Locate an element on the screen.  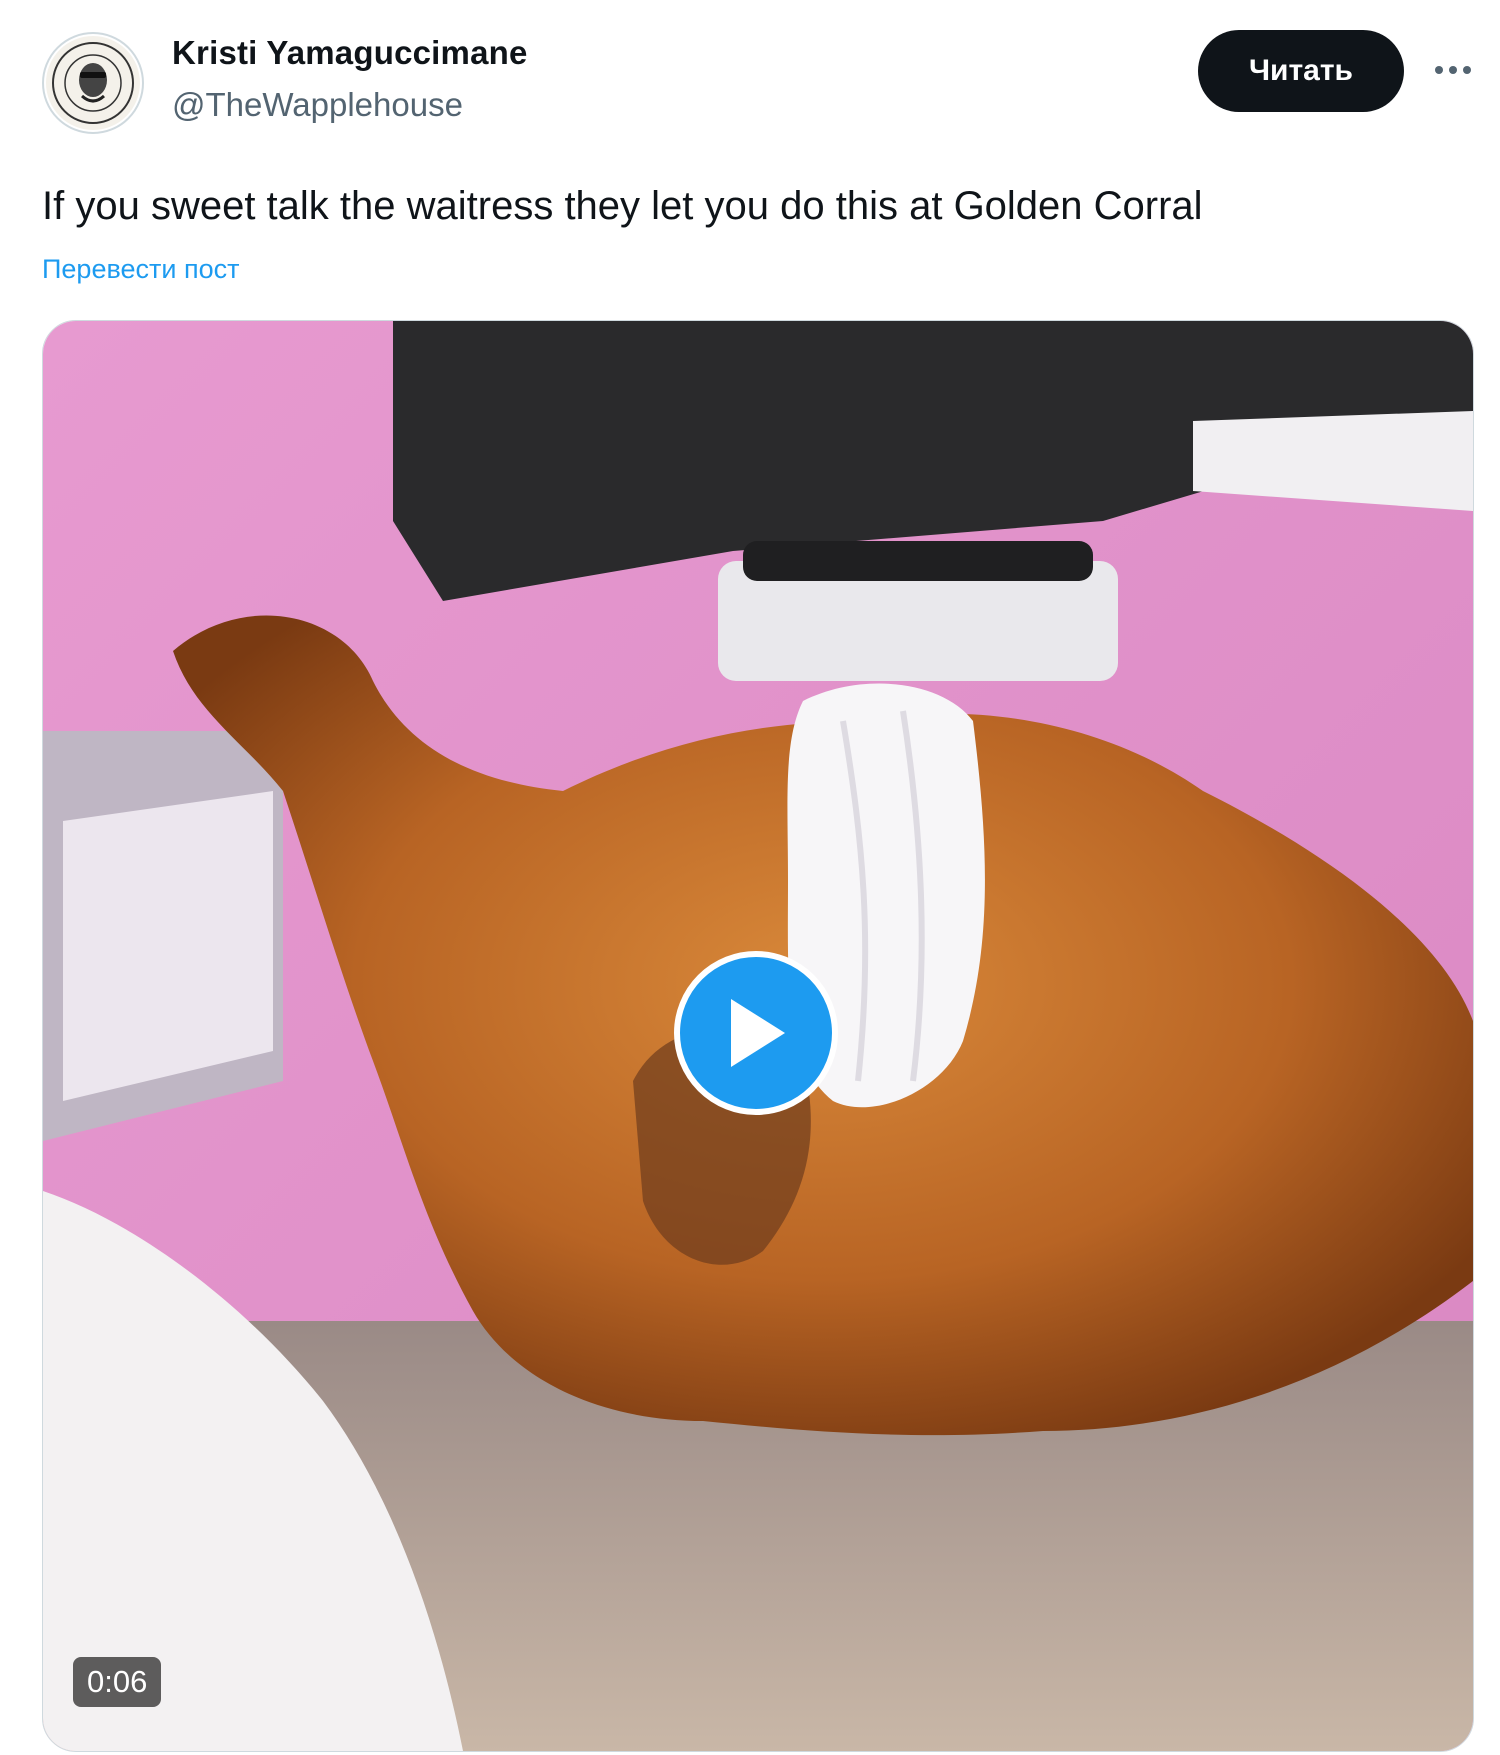
more-button is located at coordinates (1453, 70).